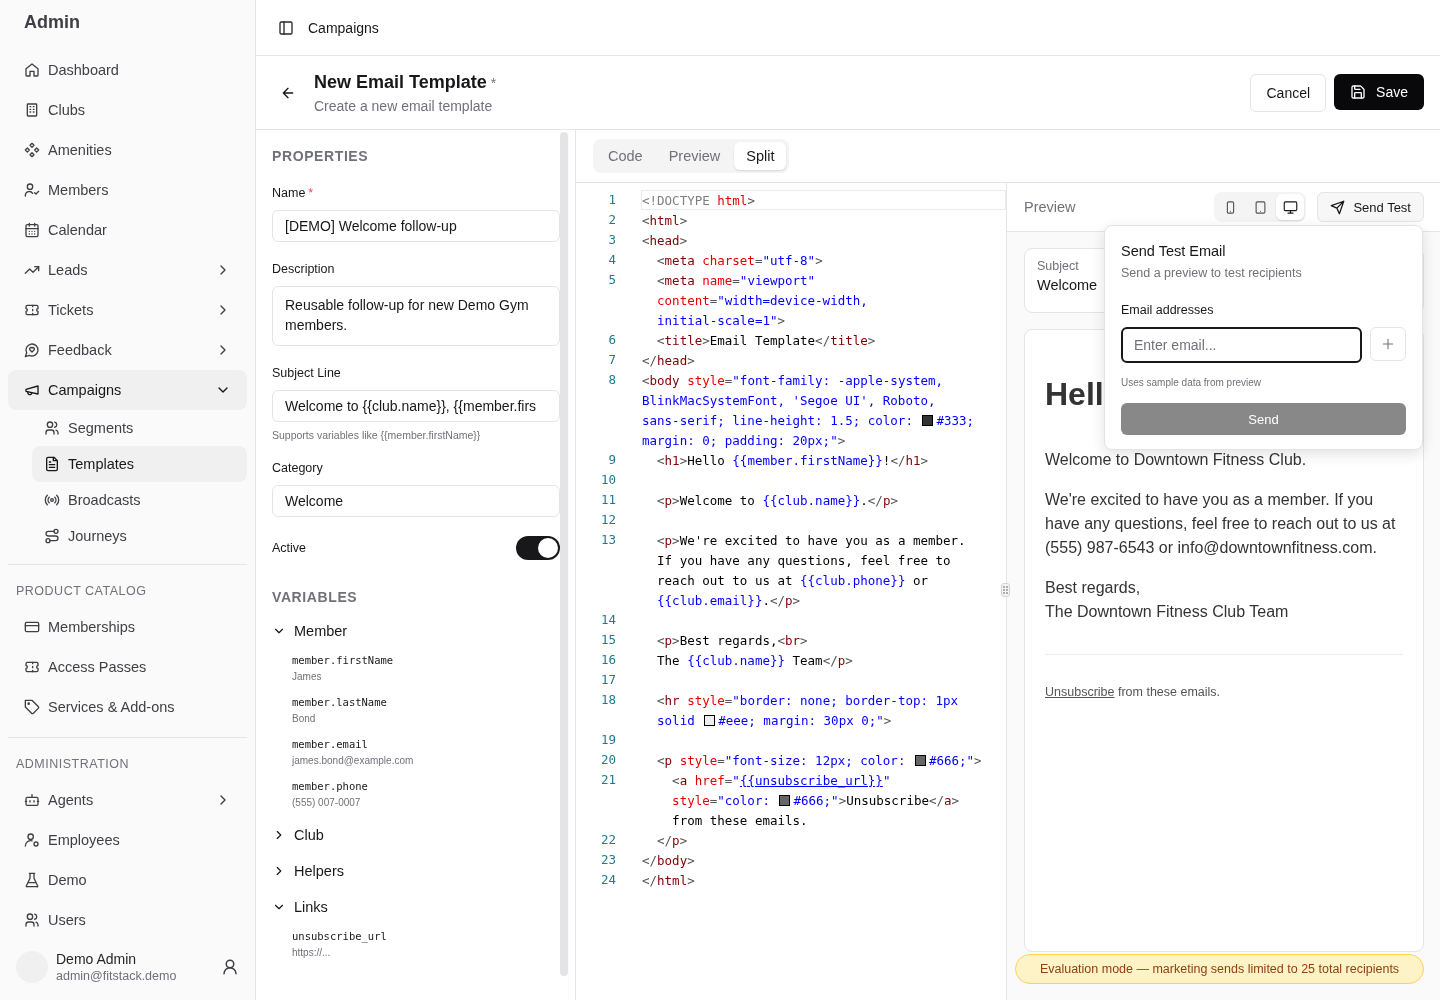 The height and width of the screenshot is (1000, 1440). What do you see at coordinates (607, 680) in the screenshot?
I see `line-number: 17` at bounding box center [607, 680].